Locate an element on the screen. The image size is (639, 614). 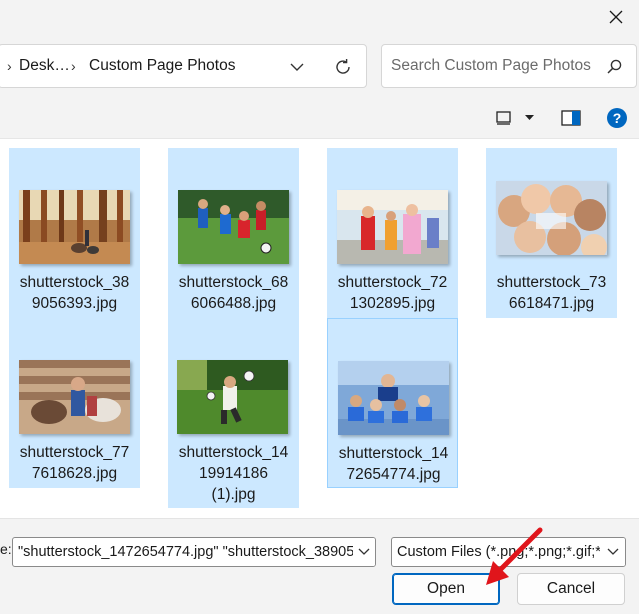
refresh-icon is located at coordinates (343, 66).